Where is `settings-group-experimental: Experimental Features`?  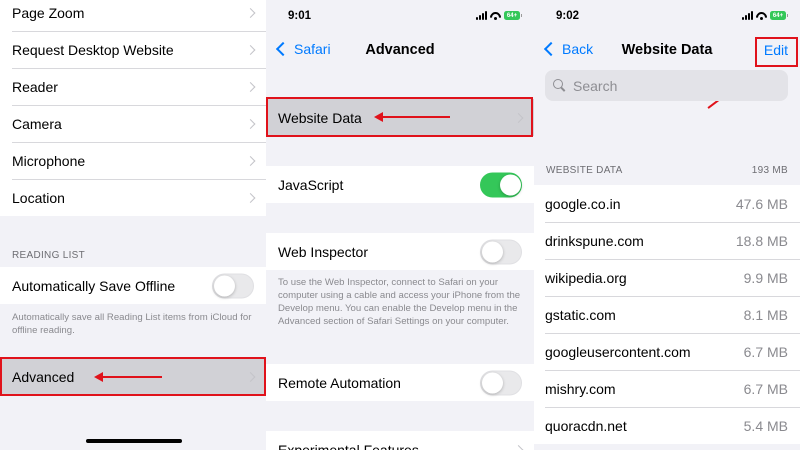
settings-group-experimental: Experimental Features is located at coordinates (400, 440).